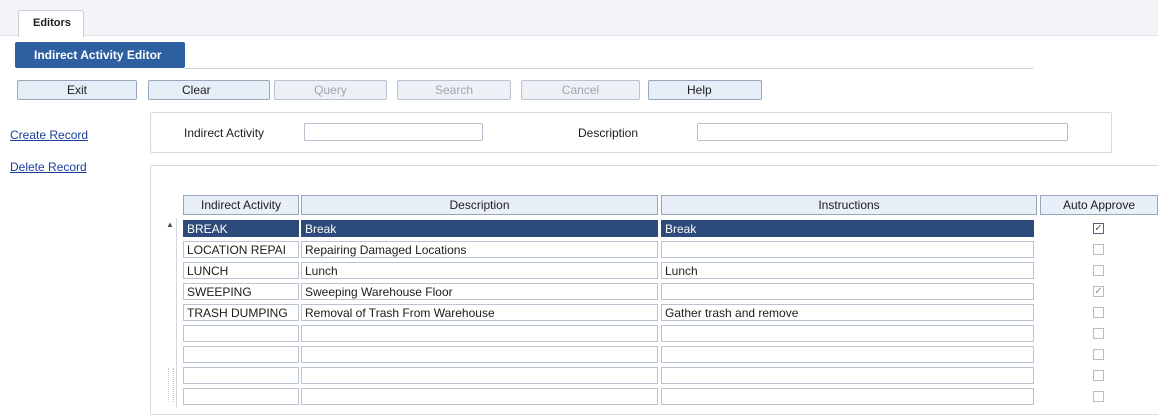  I want to click on column-header-instructions: Instructions, so click(849, 205).